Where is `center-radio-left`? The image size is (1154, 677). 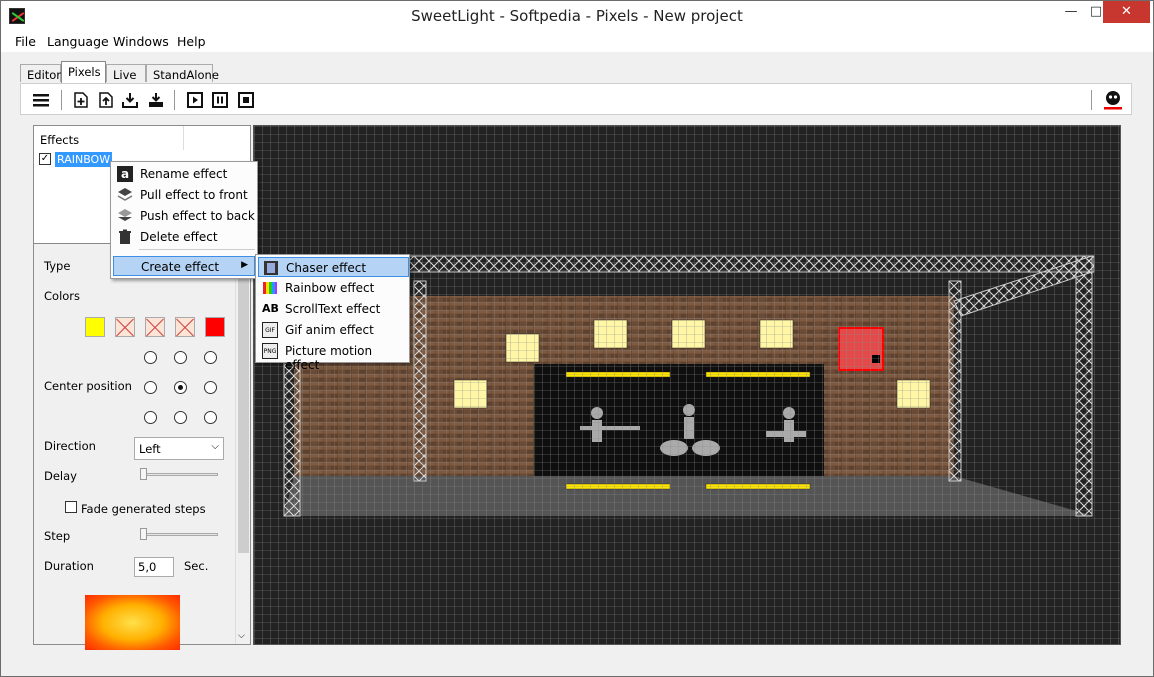
center-radio-left is located at coordinates (150, 387).